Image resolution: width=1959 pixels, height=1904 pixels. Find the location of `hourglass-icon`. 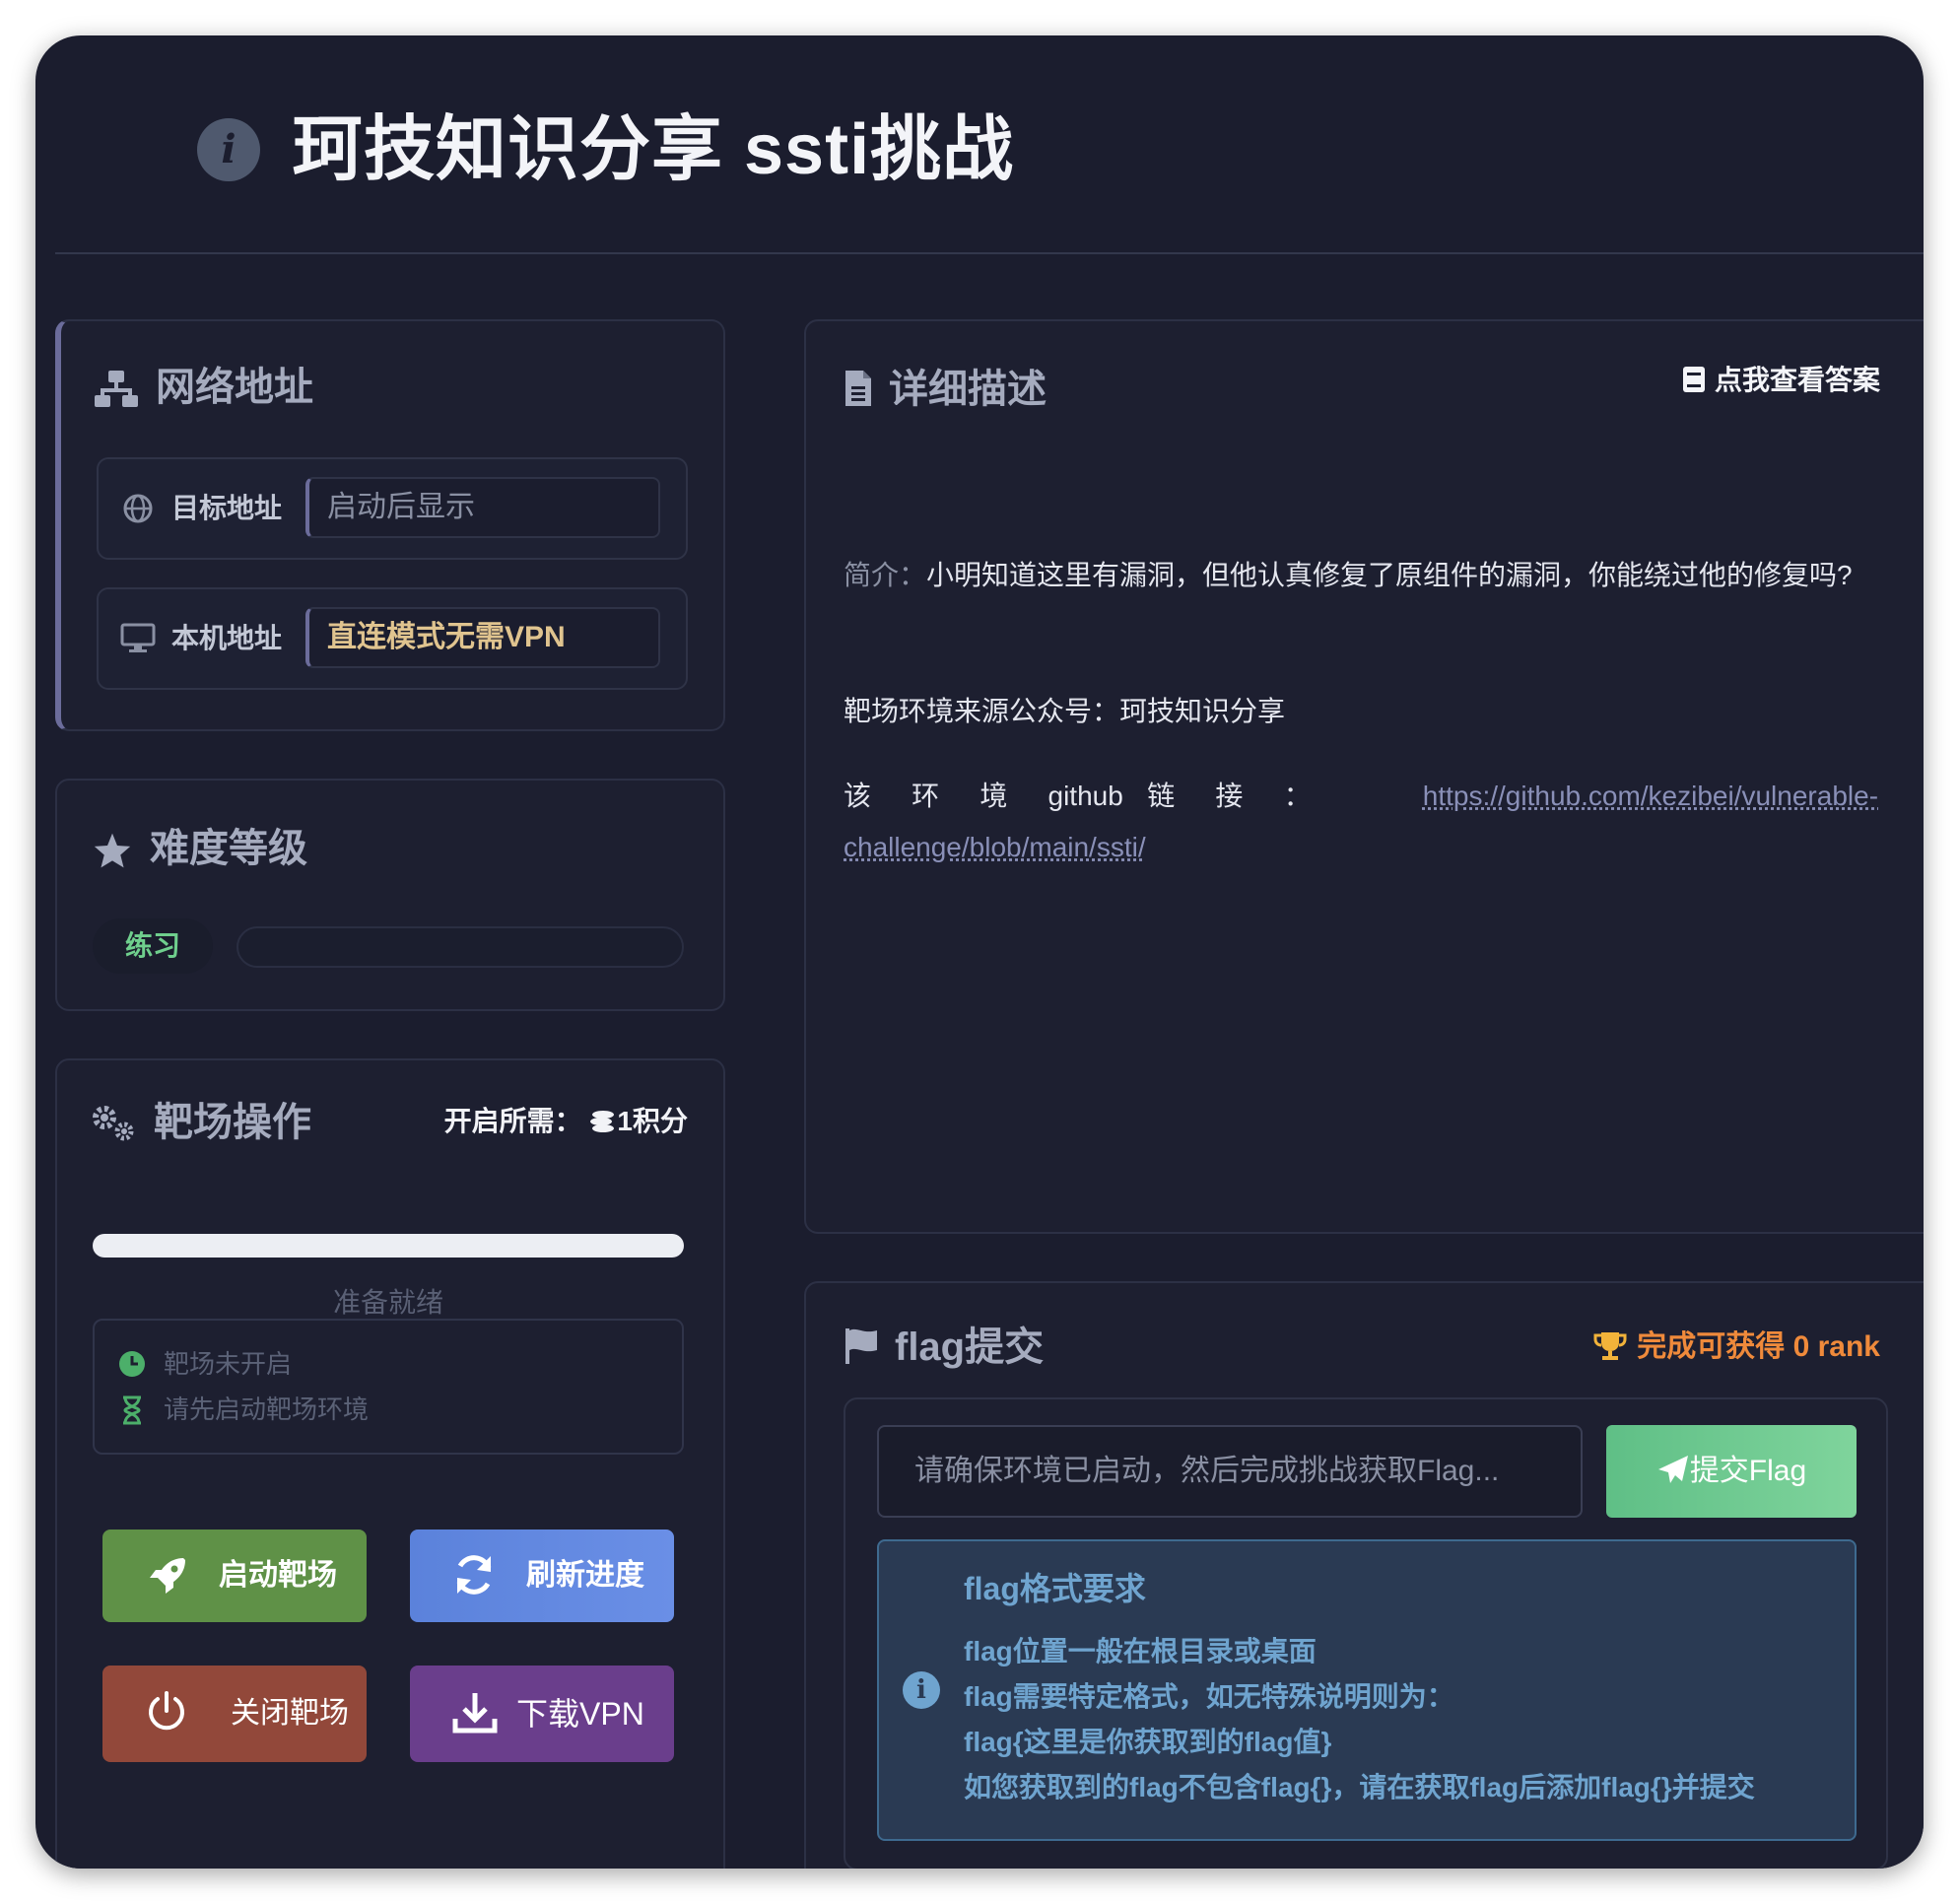

hourglass-icon is located at coordinates (132, 1410).